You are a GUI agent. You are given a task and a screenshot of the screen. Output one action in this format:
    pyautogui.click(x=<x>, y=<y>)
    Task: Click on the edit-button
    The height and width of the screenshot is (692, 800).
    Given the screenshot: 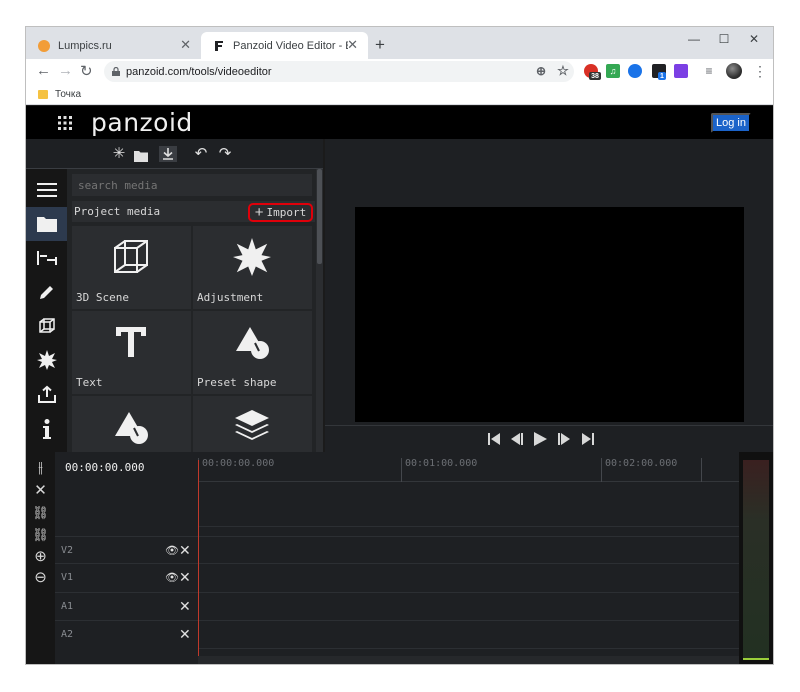 What is the action you would take?
    pyautogui.click(x=46, y=292)
    